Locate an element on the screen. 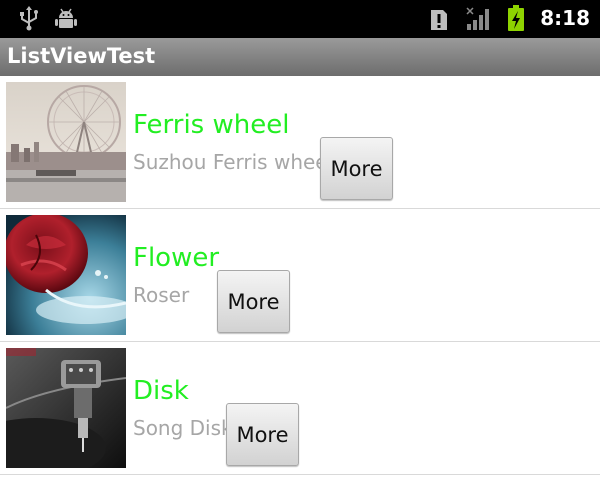 The image size is (600, 485). status-bar: 8:18 is located at coordinates (300, 19).